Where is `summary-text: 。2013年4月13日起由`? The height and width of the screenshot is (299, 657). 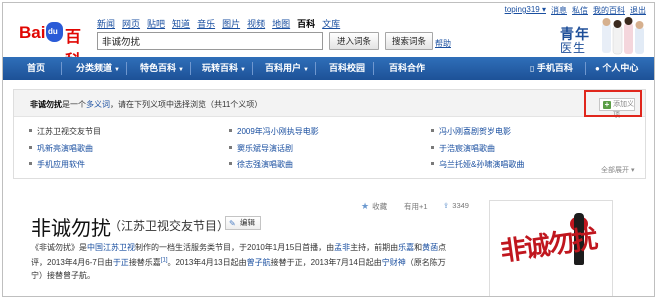 summary-text: 。2013年4月13日起由 is located at coordinates (207, 262).